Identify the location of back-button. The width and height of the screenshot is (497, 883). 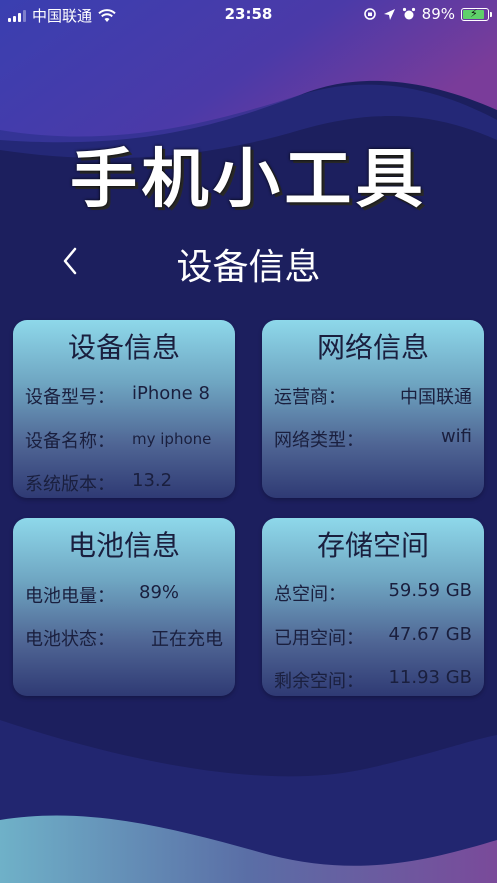
(70, 261).